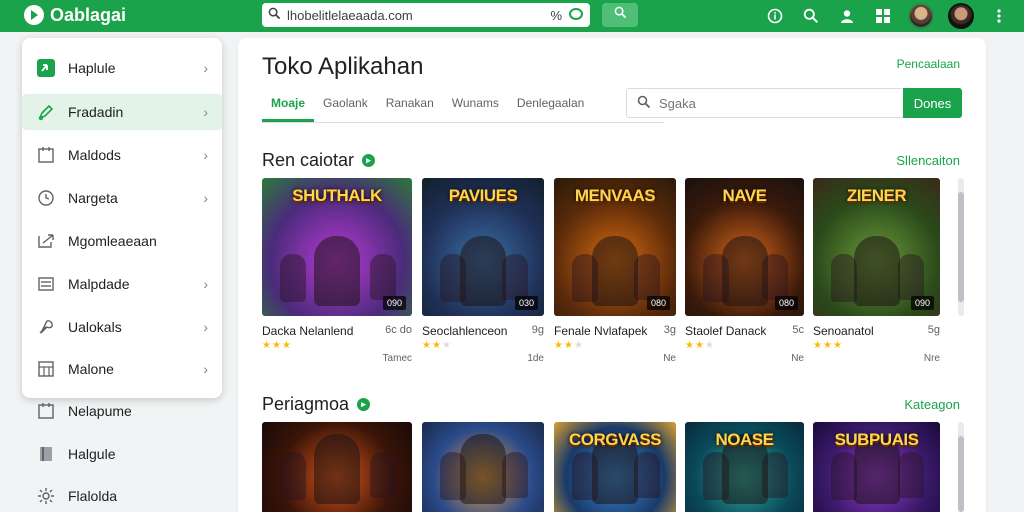 The width and height of the screenshot is (1024, 512). I want to click on game-thumbnail: PAVIUES 030, so click(483, 247).